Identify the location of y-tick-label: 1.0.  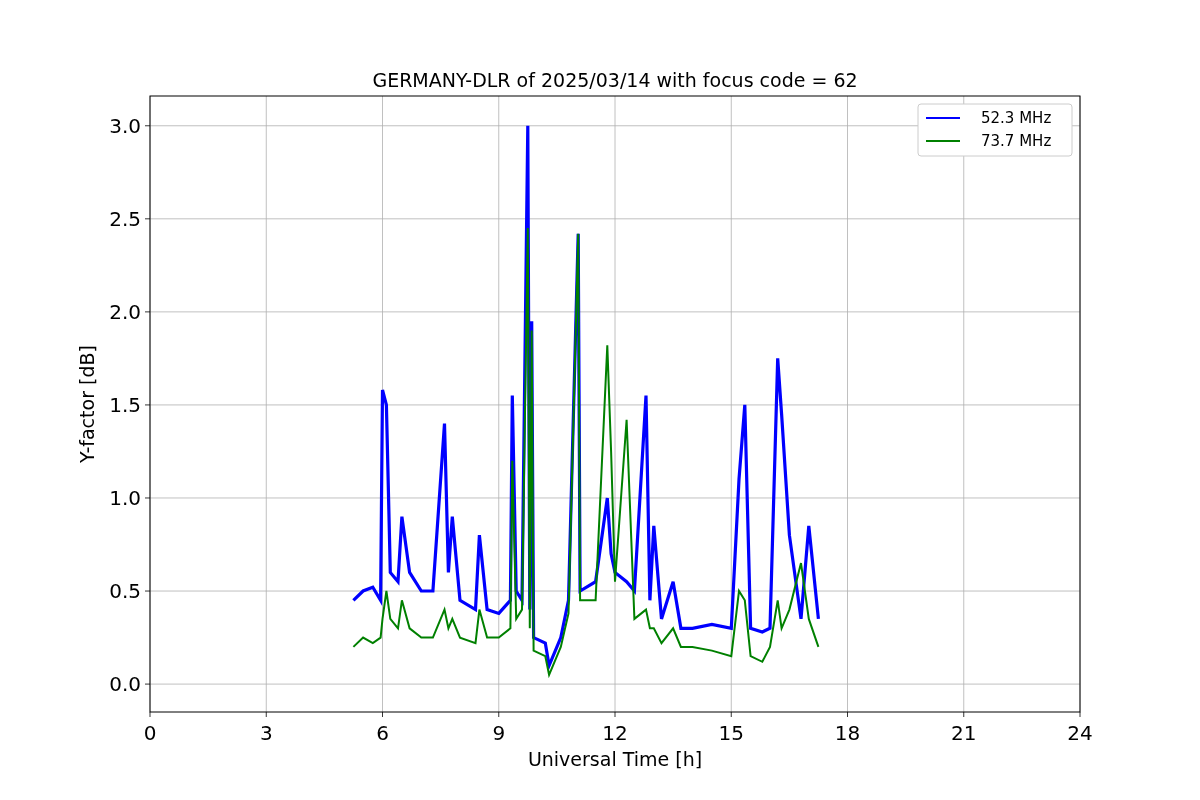
(125, 498).